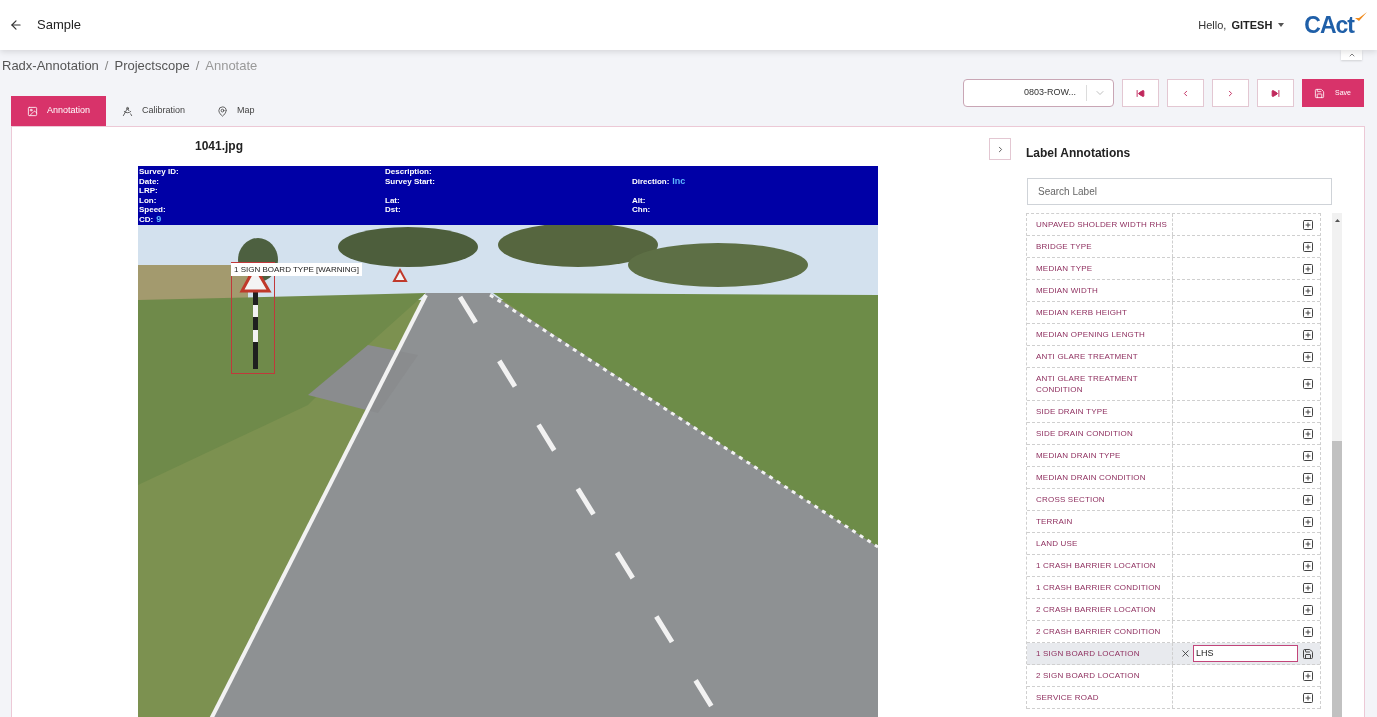 This screenshot has width=1377, height=717. I want to click on greeting-text: Hello,, so click(1212, 25).